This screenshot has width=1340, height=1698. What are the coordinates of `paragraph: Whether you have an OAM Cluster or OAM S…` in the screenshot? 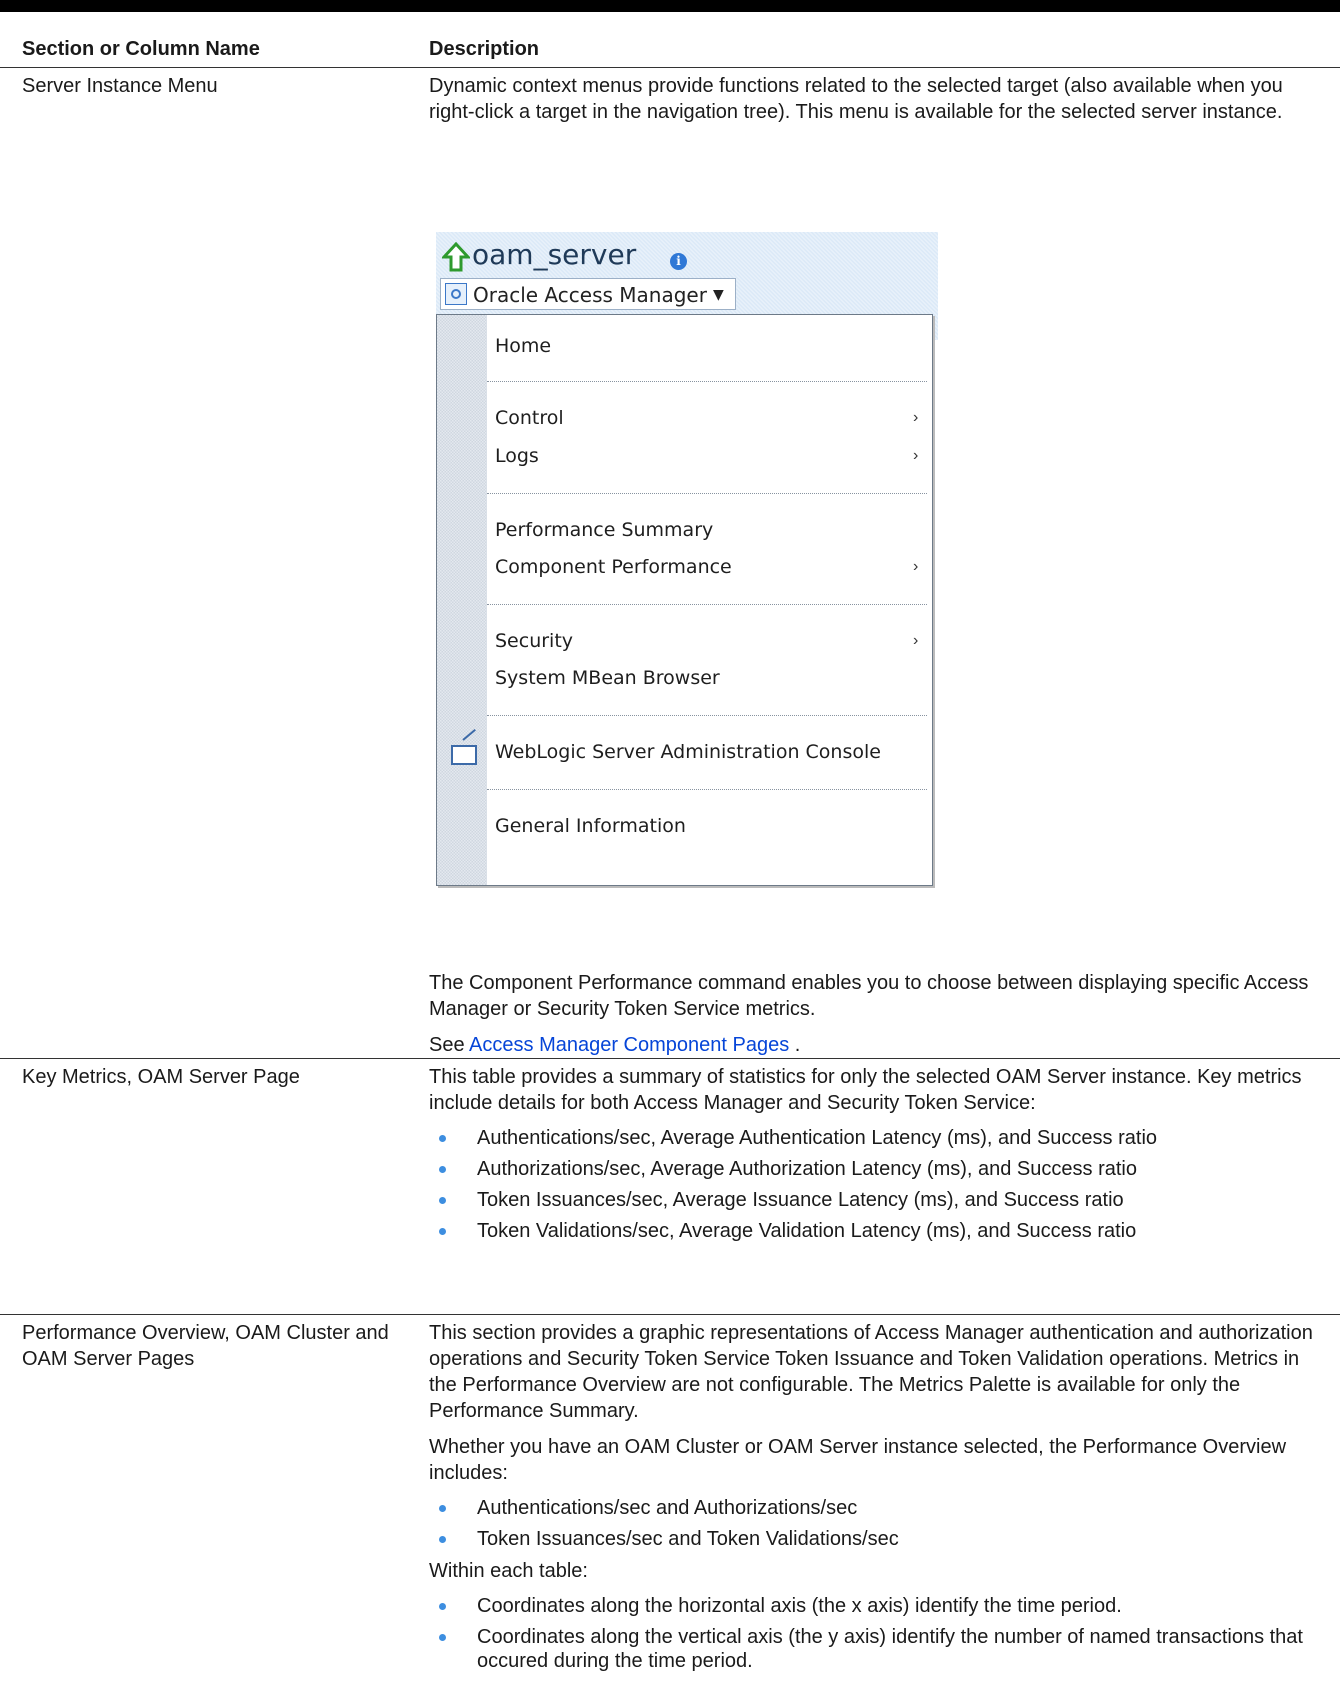 It's located at (858, 1460).